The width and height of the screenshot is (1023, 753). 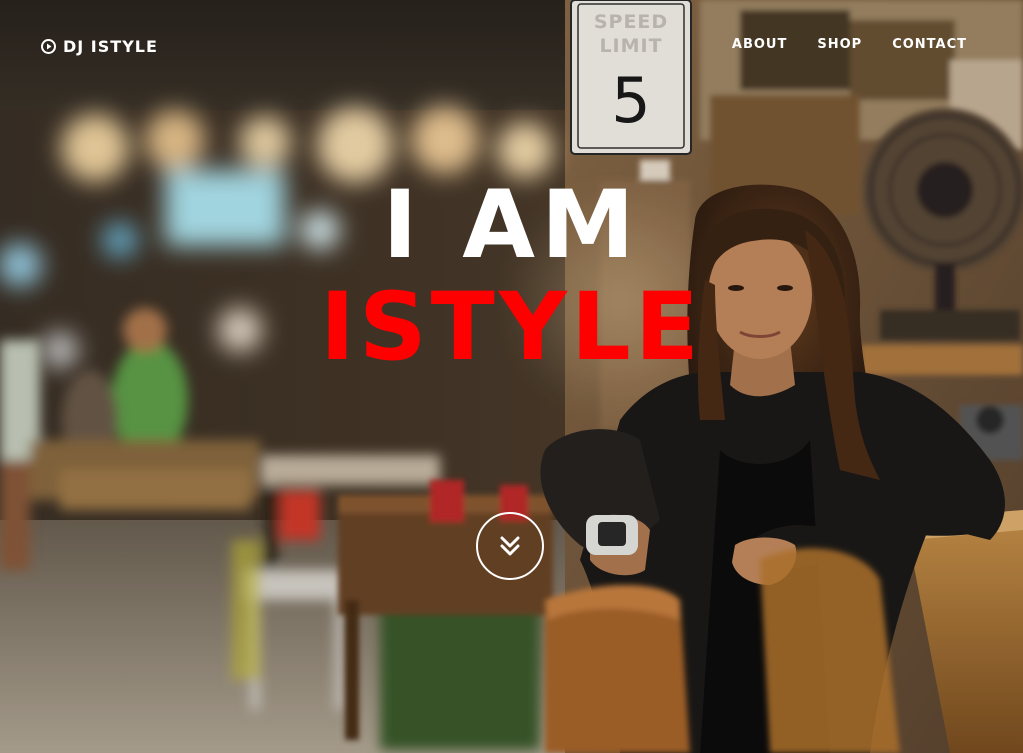 I want to click on top-navbar: DJ ISTYLE ABOUT SHOP CONTACT, so click(x=511, y=46).